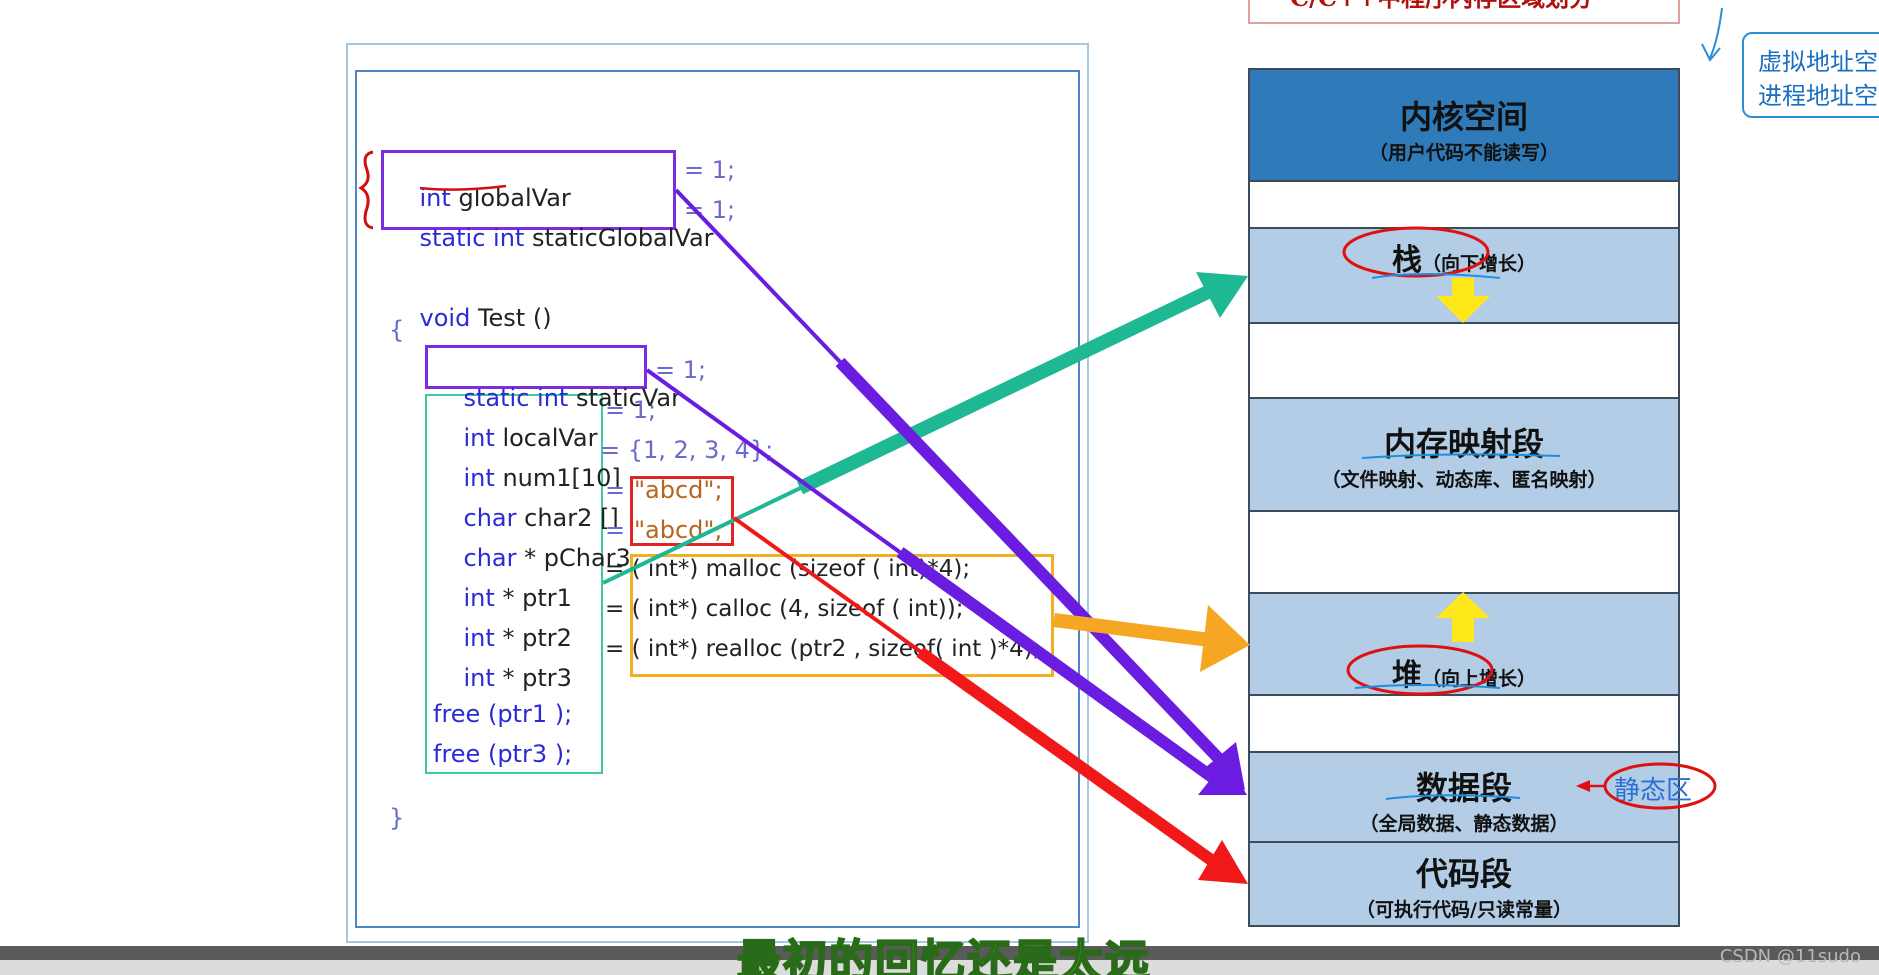  Describe the element at coordinates (1461, 456) in the screenshot. I see `mmap-underline` at that location.